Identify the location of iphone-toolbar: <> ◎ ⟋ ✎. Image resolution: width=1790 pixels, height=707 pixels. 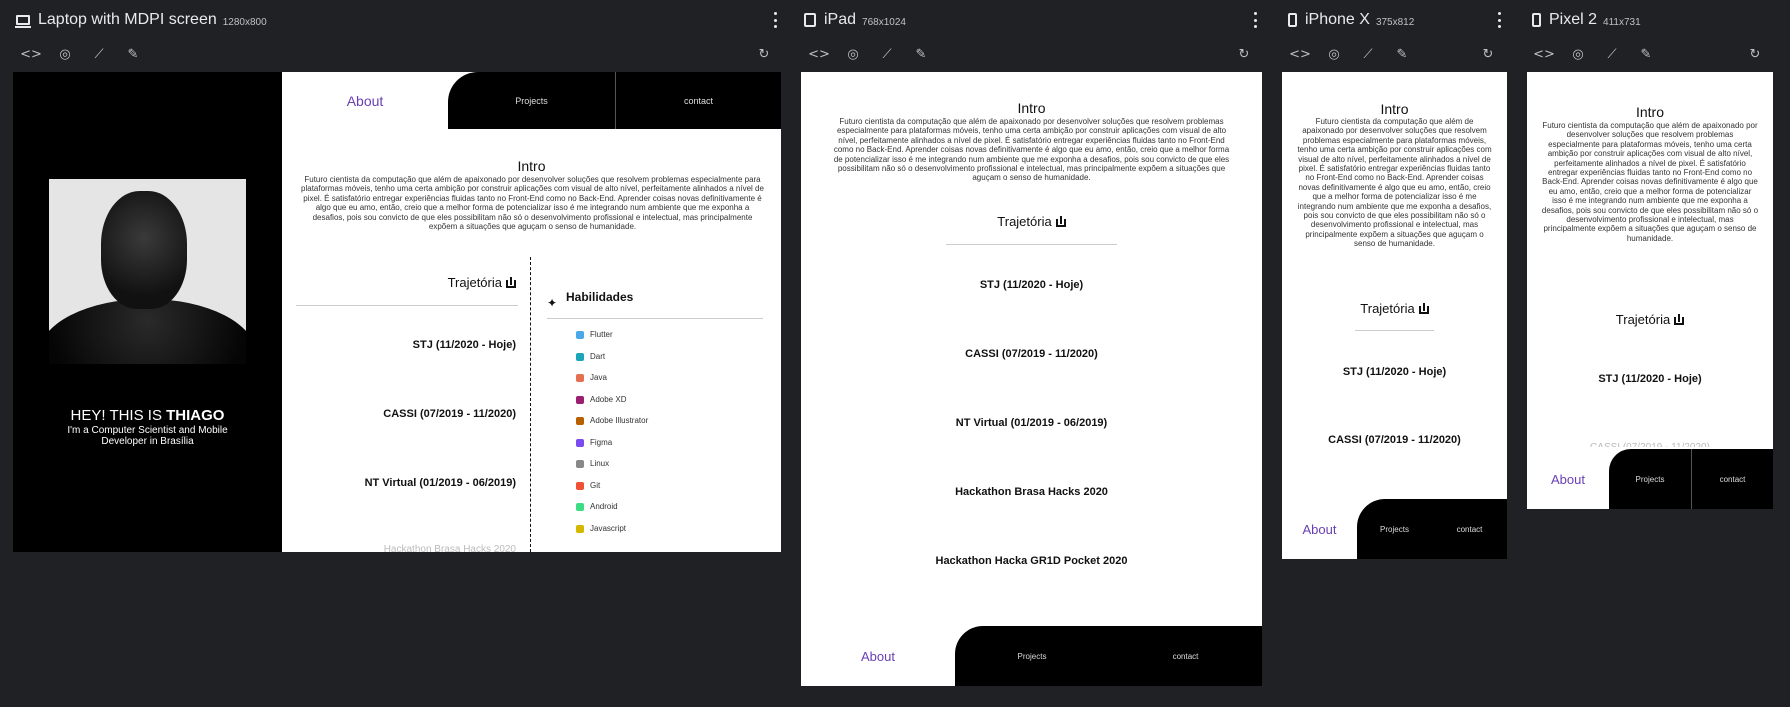
(1351, 54).